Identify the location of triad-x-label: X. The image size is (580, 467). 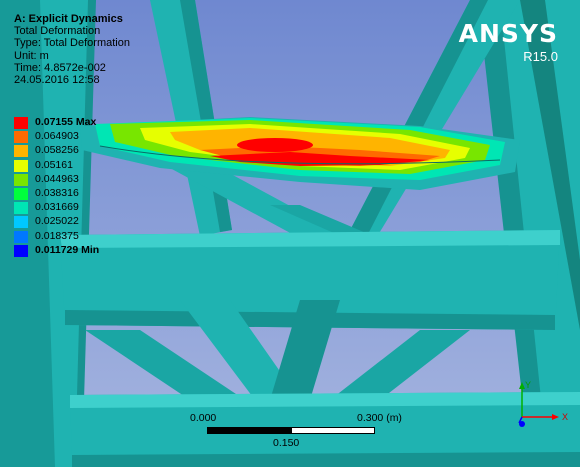
(565, 417).